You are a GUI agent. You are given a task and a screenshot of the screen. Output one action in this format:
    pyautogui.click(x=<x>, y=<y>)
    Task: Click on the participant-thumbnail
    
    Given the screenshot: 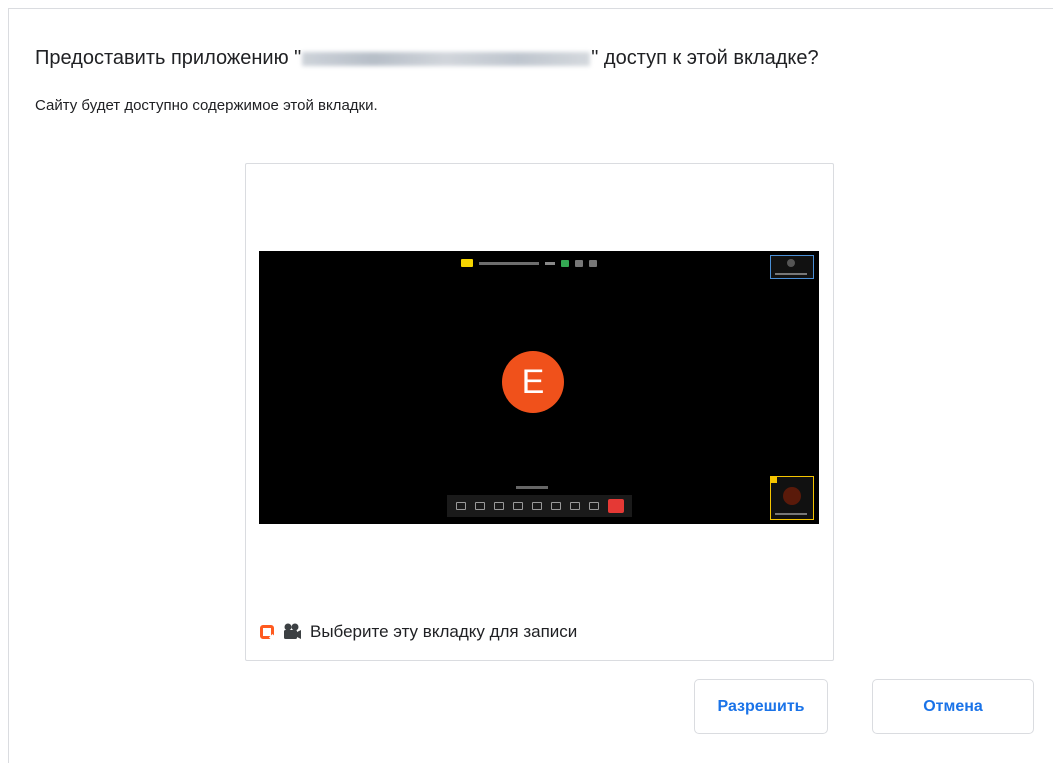 What is the action you would take?
    pyautogui.click(x=792, y=267)
    